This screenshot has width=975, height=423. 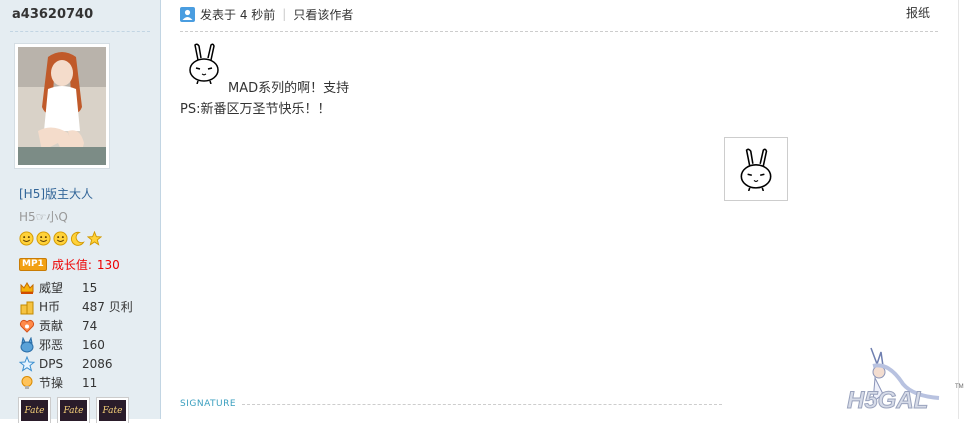 I want to click on user-rank-title: [H5]版主大人, so click(x=56, y=193).